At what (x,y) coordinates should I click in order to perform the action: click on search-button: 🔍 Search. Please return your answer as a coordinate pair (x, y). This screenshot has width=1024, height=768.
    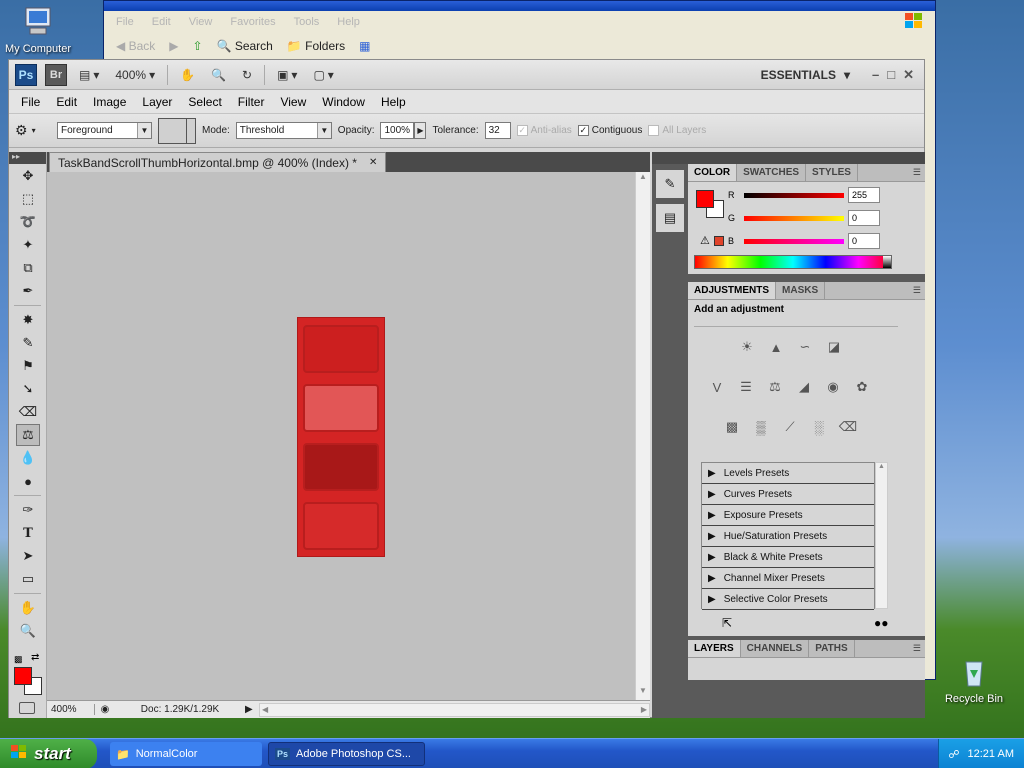
    Looking at the image, I should click on (245, 46).